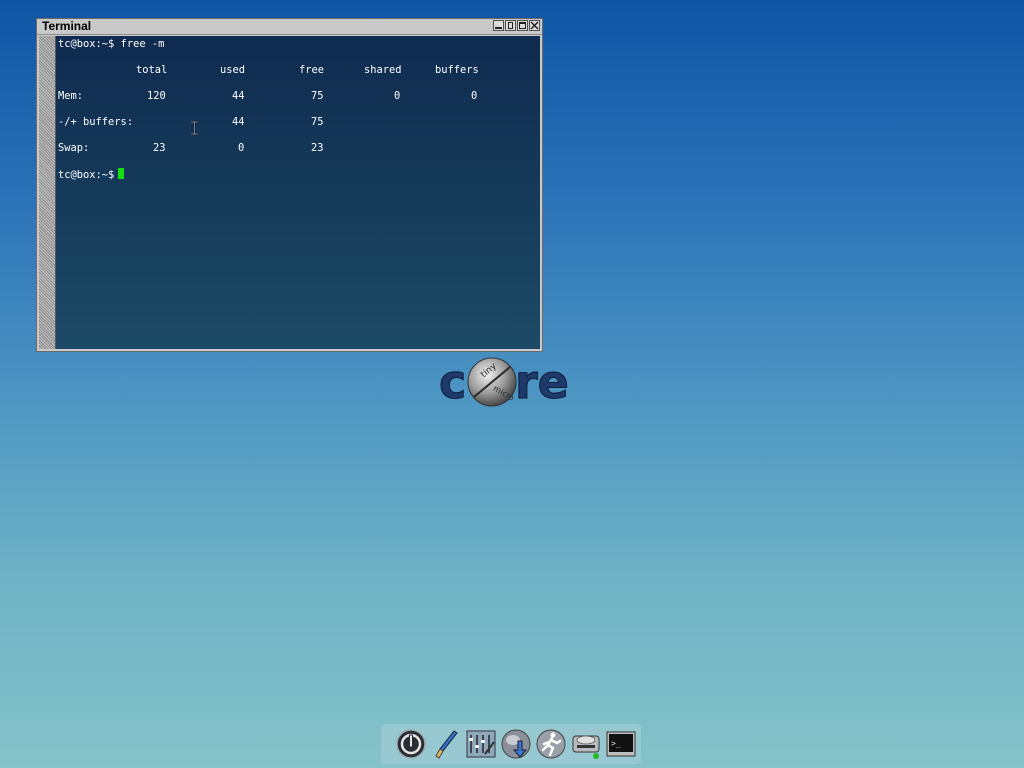  Describe the element at coordinates (498, 25) in the screenshot. I see `minimize-button` at that location.